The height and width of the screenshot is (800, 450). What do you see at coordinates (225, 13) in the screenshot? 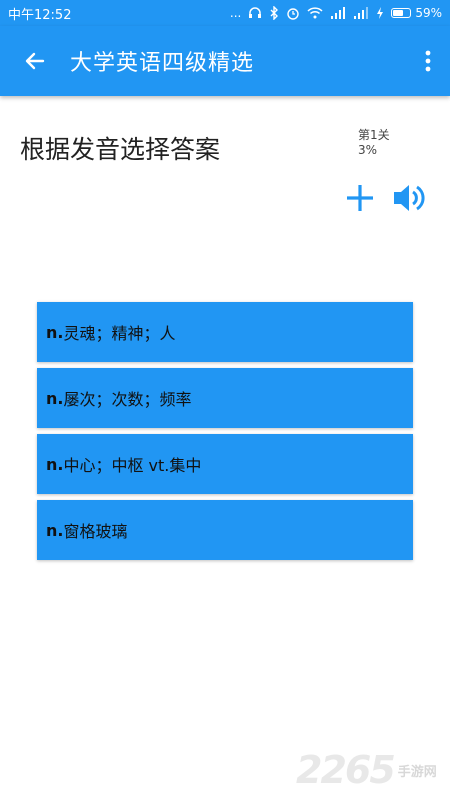
I see `status-bar: 中午12:52 ... 59%` at bounding box center [225, 13].